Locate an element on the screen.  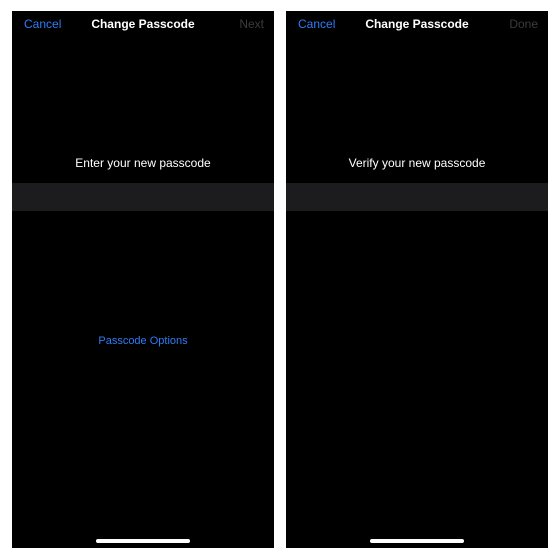
passcode-prompt: Enter your new passcode is located at coordinates (143, 163).